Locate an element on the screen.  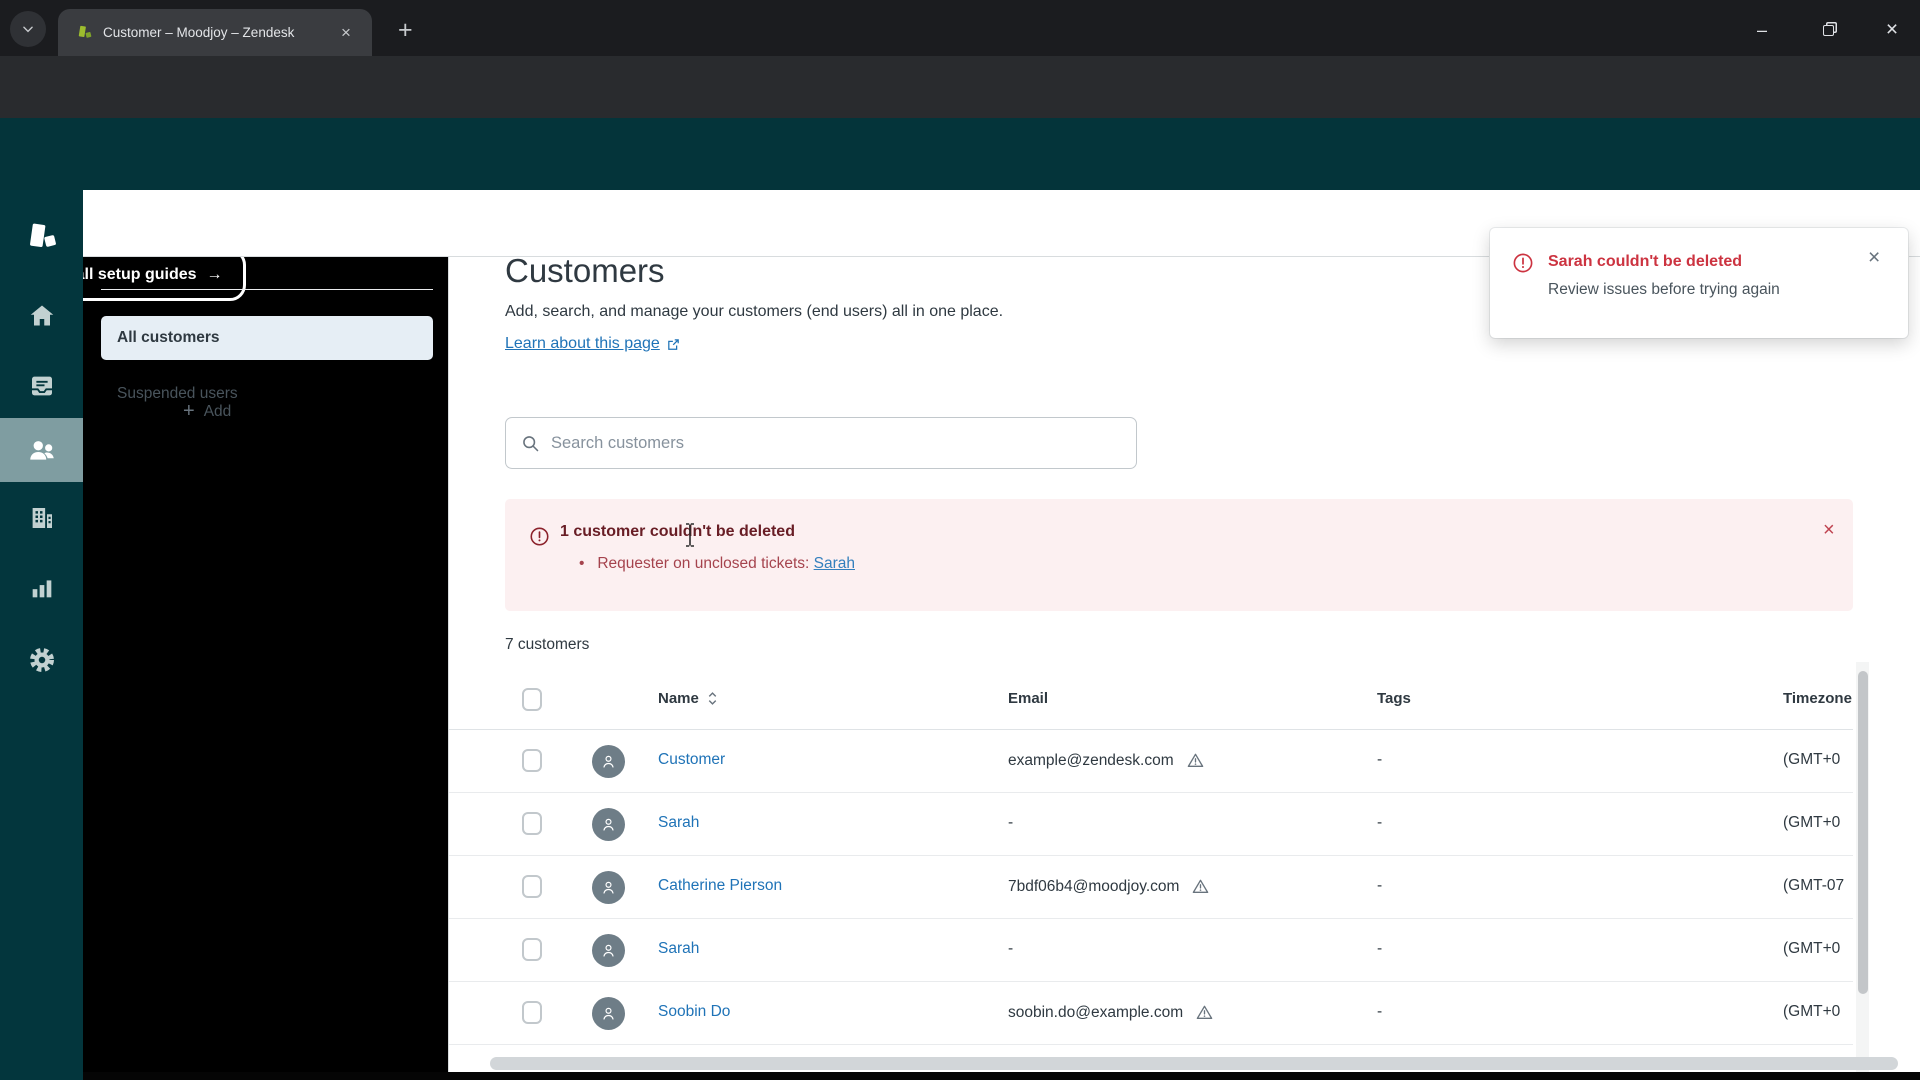
vertical-scrollbar-thumb is located at coordinates (1863, 832).